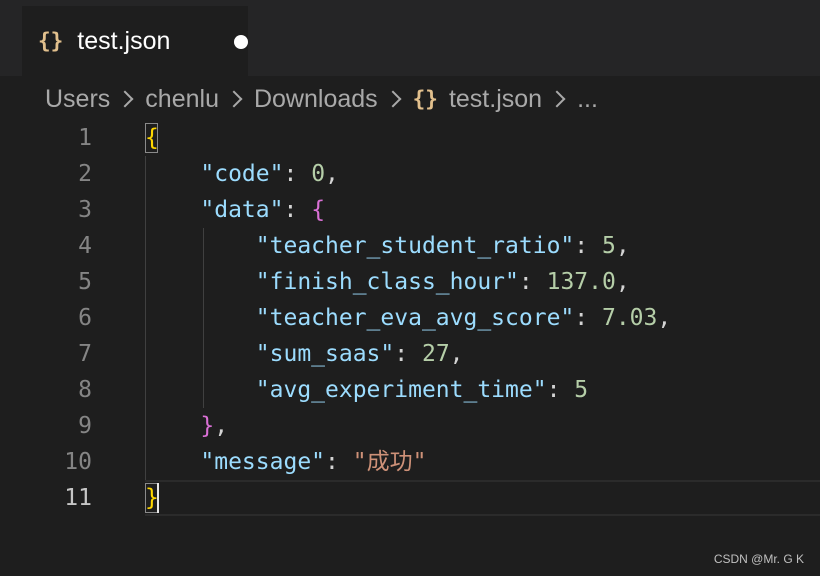 Image resolution: width=820 pixels, height=576 pixels. I want to click on line-number: 6, so click(85, 318).